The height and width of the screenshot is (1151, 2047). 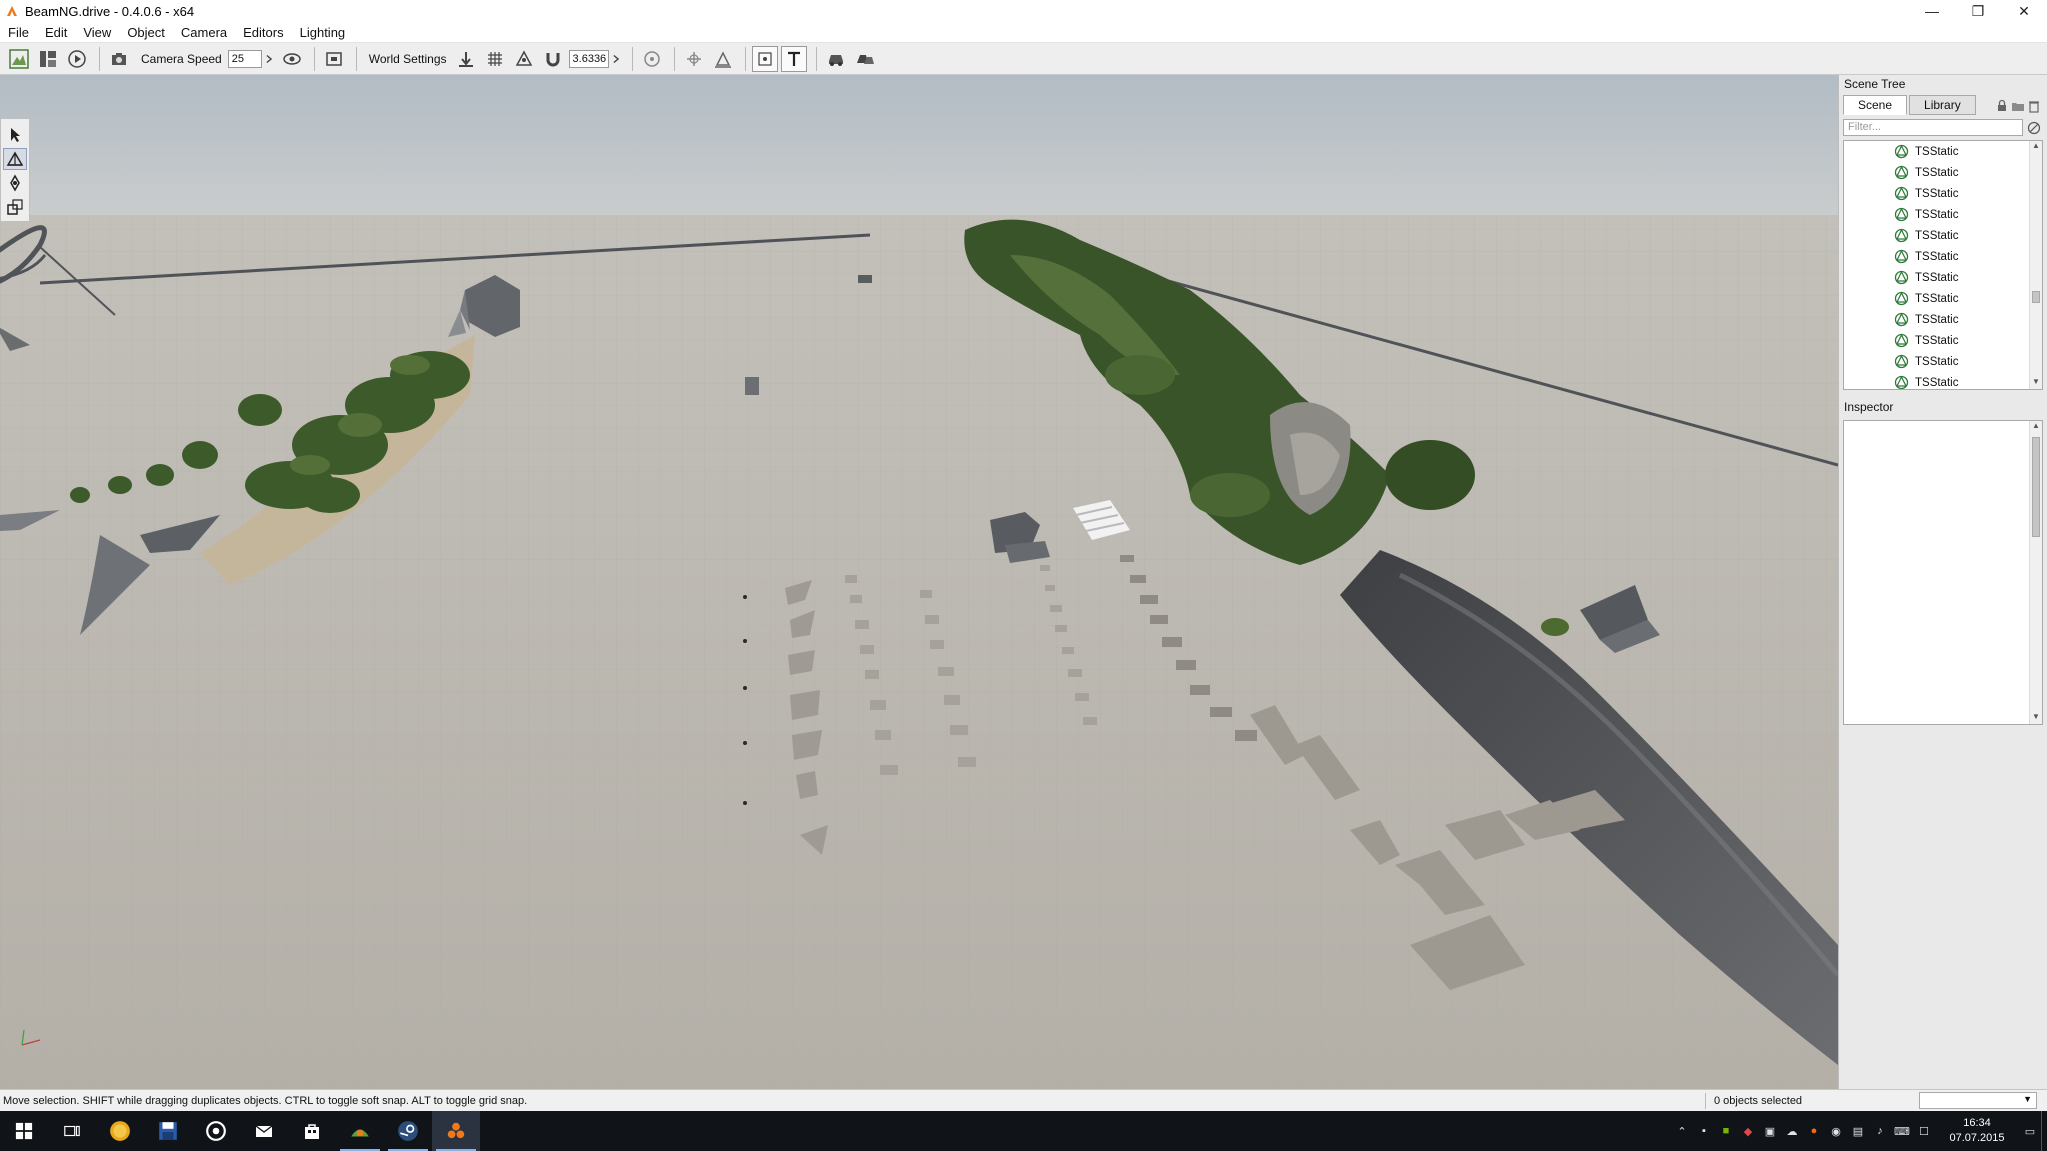 I want to click on menu-editors: Editors, so click(x=263, y=32).